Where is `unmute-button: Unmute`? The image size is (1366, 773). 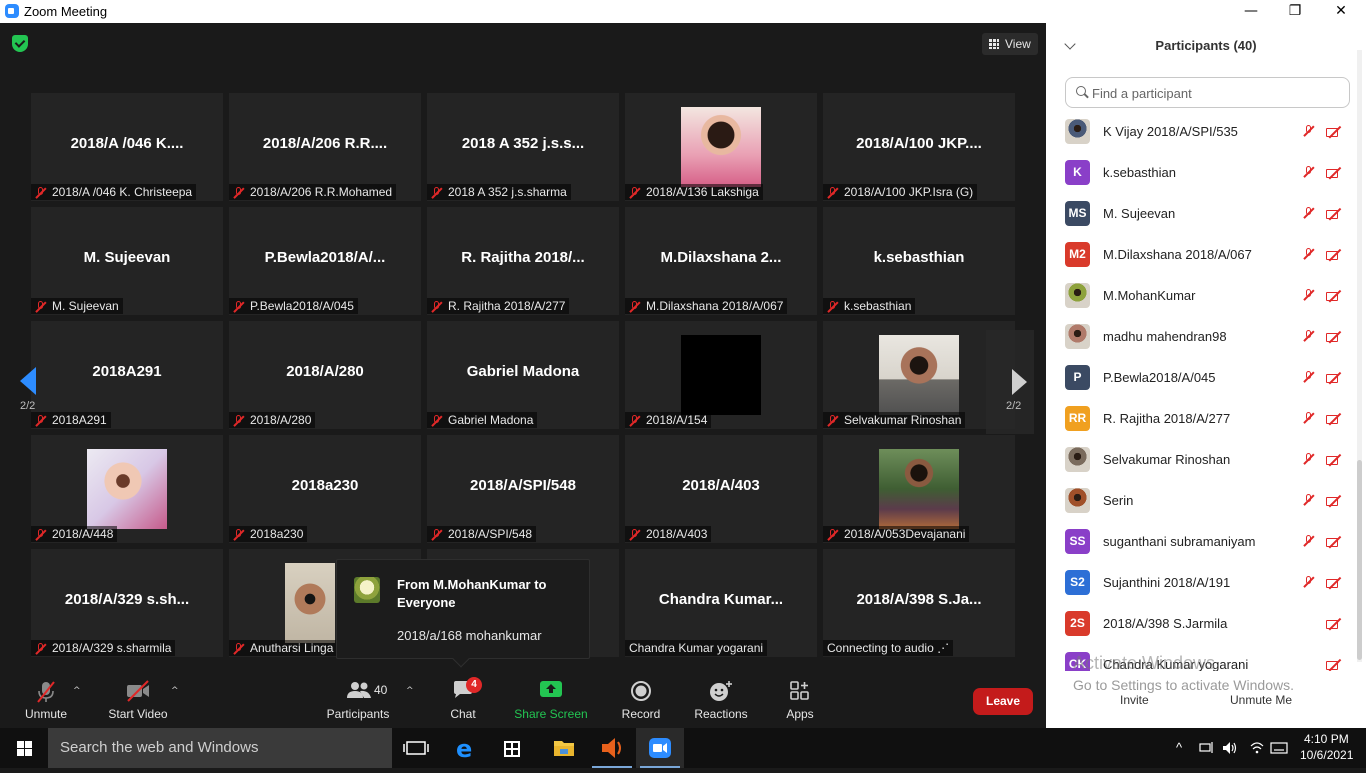 unmute-button: Unmute is located at coordinates (46, 698).